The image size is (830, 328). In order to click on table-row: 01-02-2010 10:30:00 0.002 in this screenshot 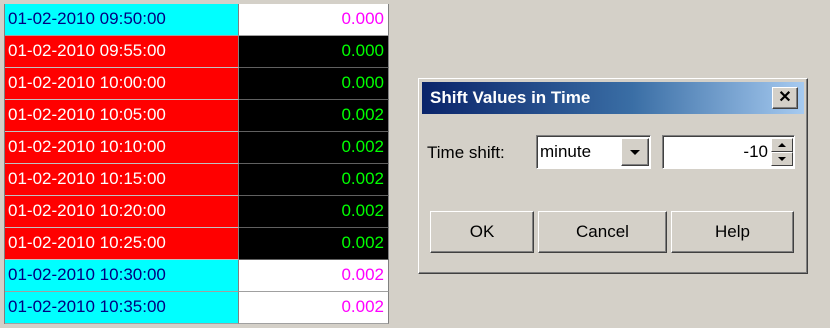, I will do `click(197, 276)`.